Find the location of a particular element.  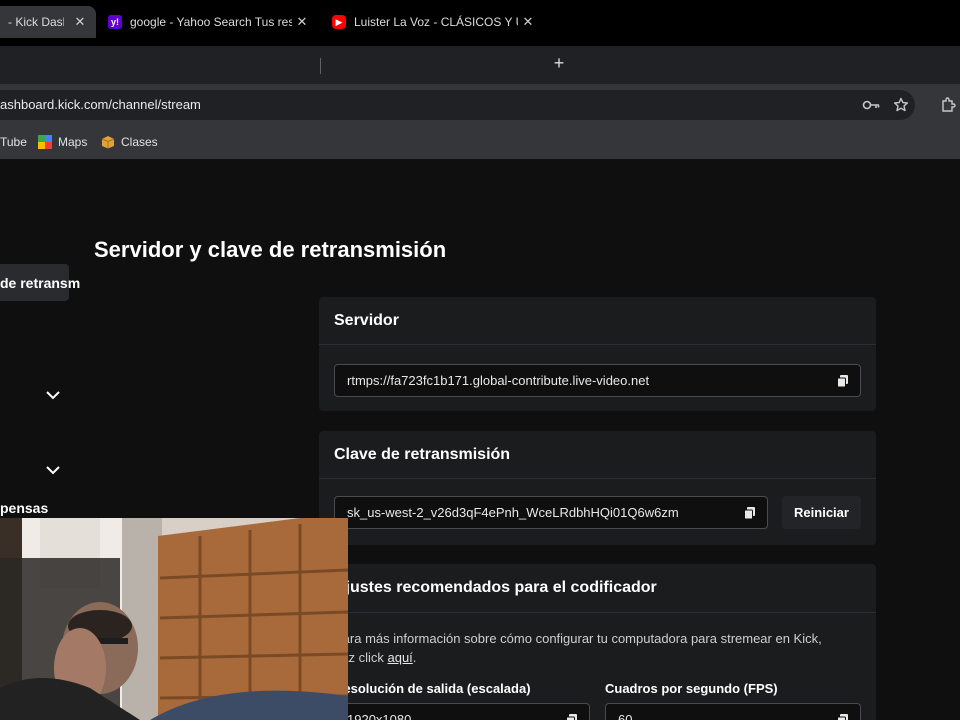

tab-title: google - Yahoo Search Tus resu is located at coordinates (211, 22).